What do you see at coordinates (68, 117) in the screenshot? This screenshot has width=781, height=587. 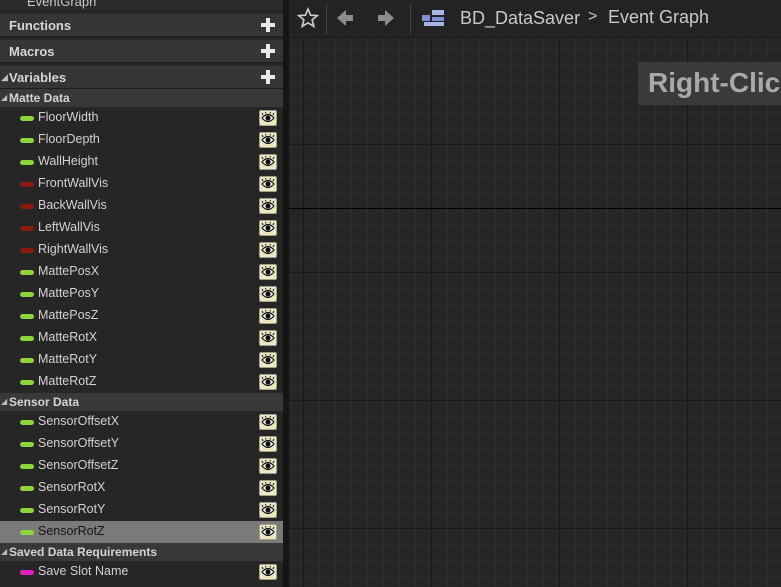 I see `variable-name: FloorWidth` at bounding box center [68, 117].